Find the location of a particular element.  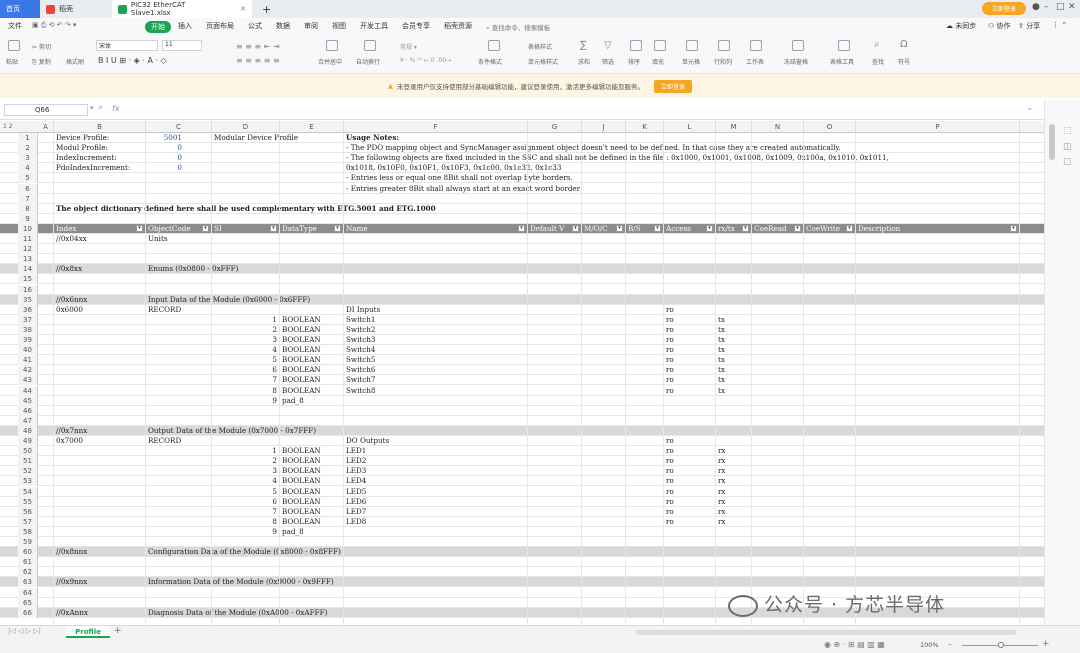

cell-m-56: rx is located at coordinates (722, 512).